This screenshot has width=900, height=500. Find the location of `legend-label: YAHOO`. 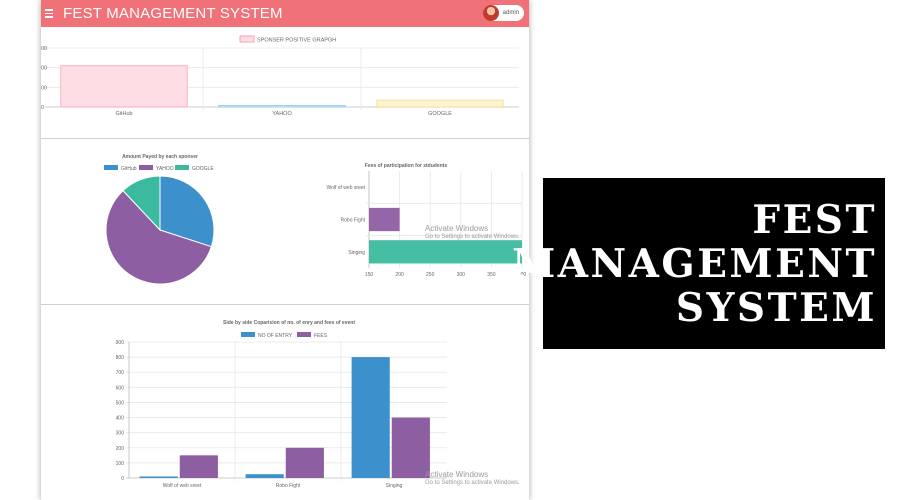

legend-label: YAHOO is located at coordinates (165, 169).